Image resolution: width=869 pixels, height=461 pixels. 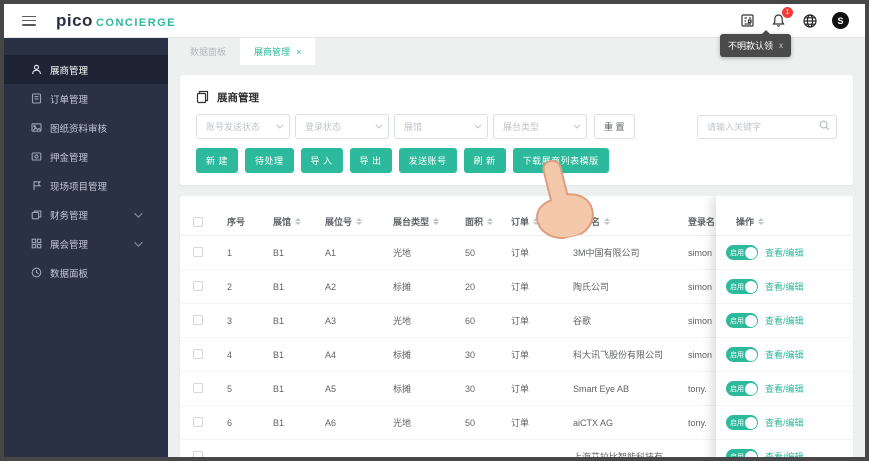 I want to click on page-title-row: 展商管理, so click(x=516, y=97).